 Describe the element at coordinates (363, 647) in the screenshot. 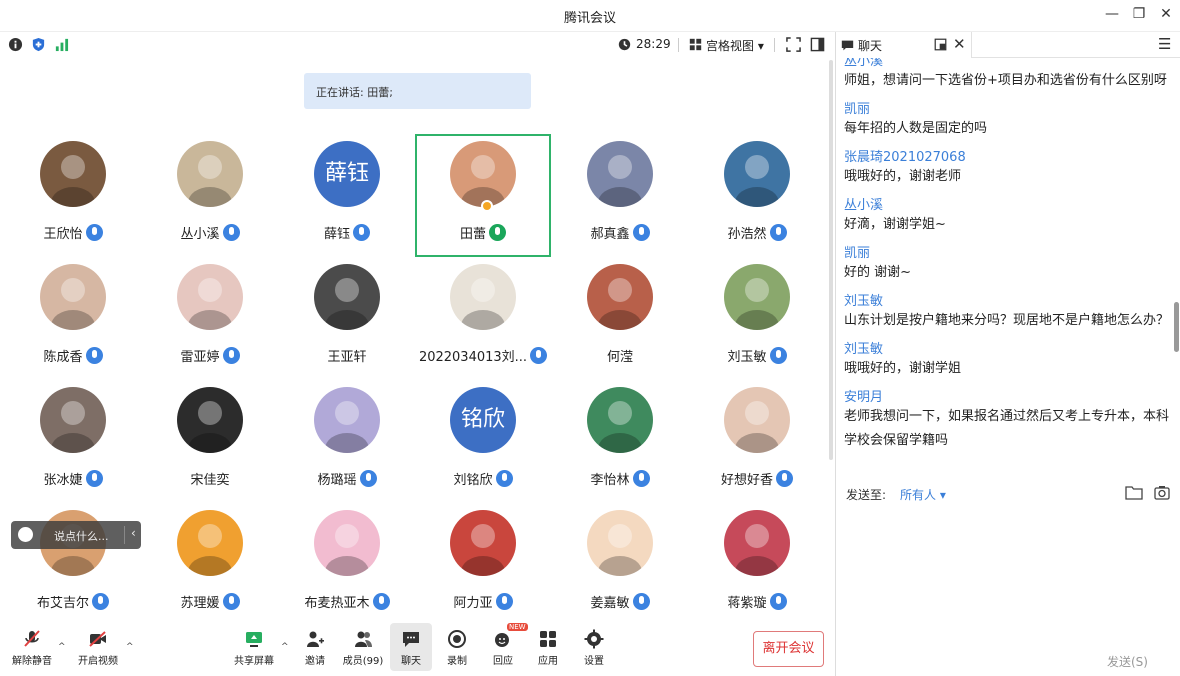

I see `members-button: 成员(99)` at that location.